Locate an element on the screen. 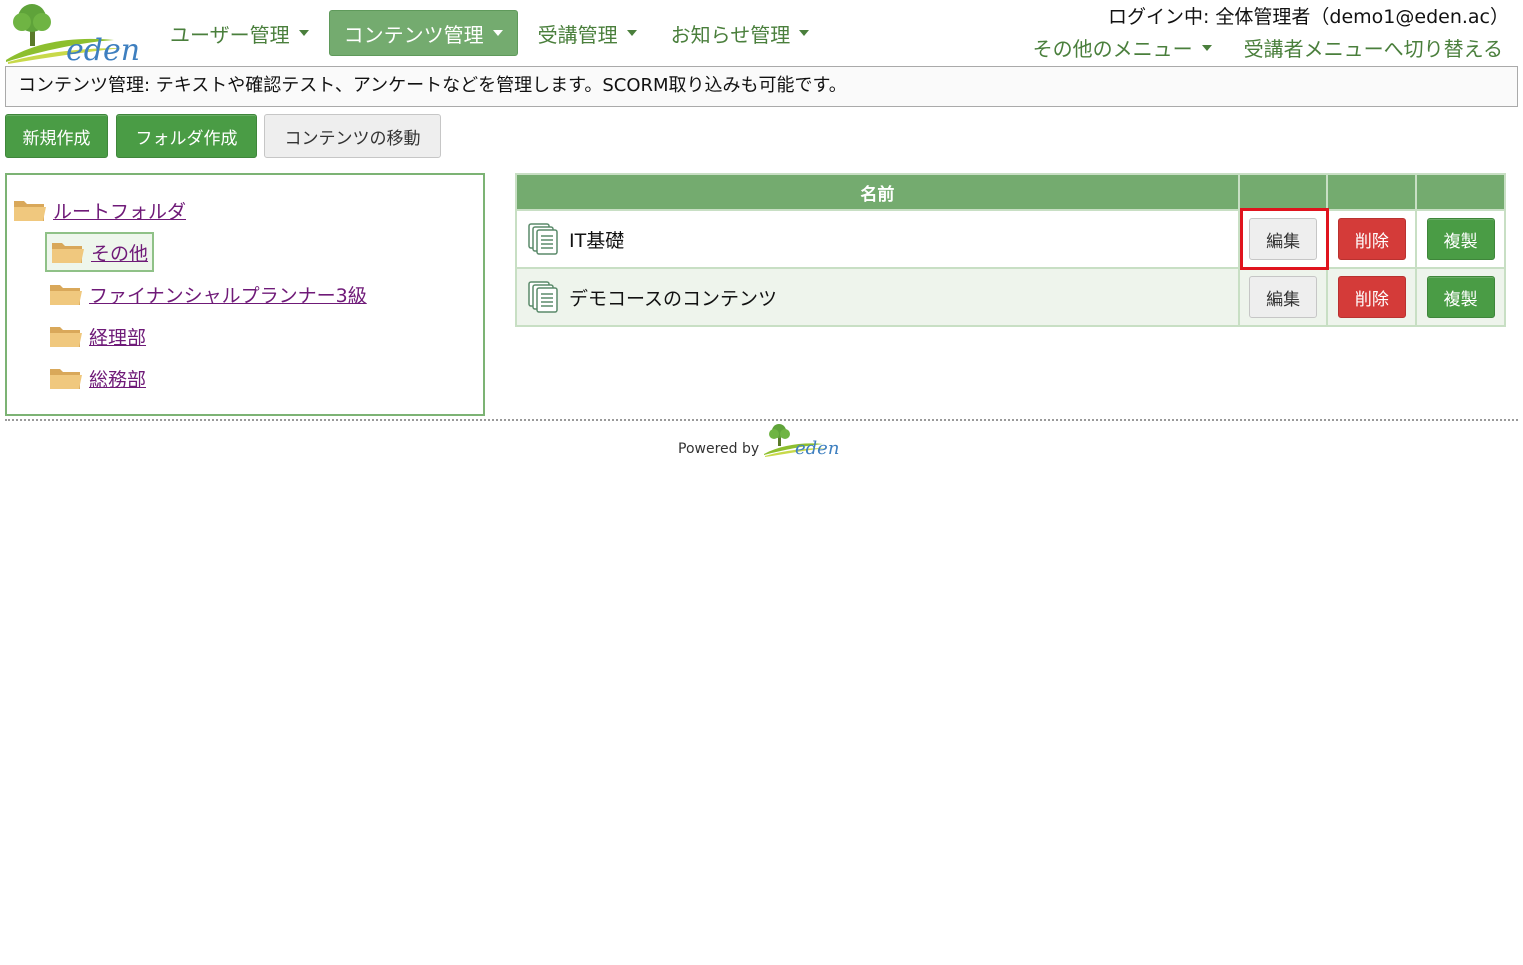 This screenshot has width=1523, height=965. login-info: ログイン中: 全体管理者（demo1@eden.ac） is located at coordinates (1308, 17).